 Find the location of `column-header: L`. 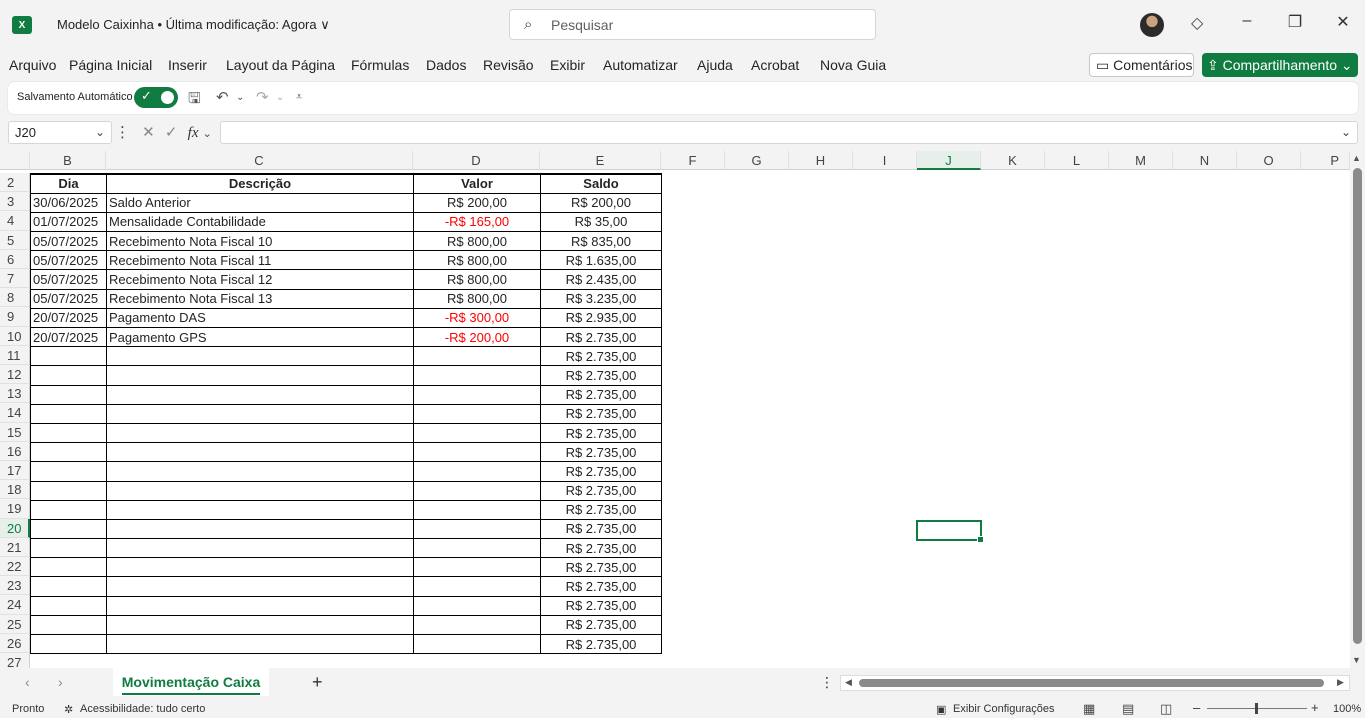

column-header: L is located at coordinates (1077, 160).